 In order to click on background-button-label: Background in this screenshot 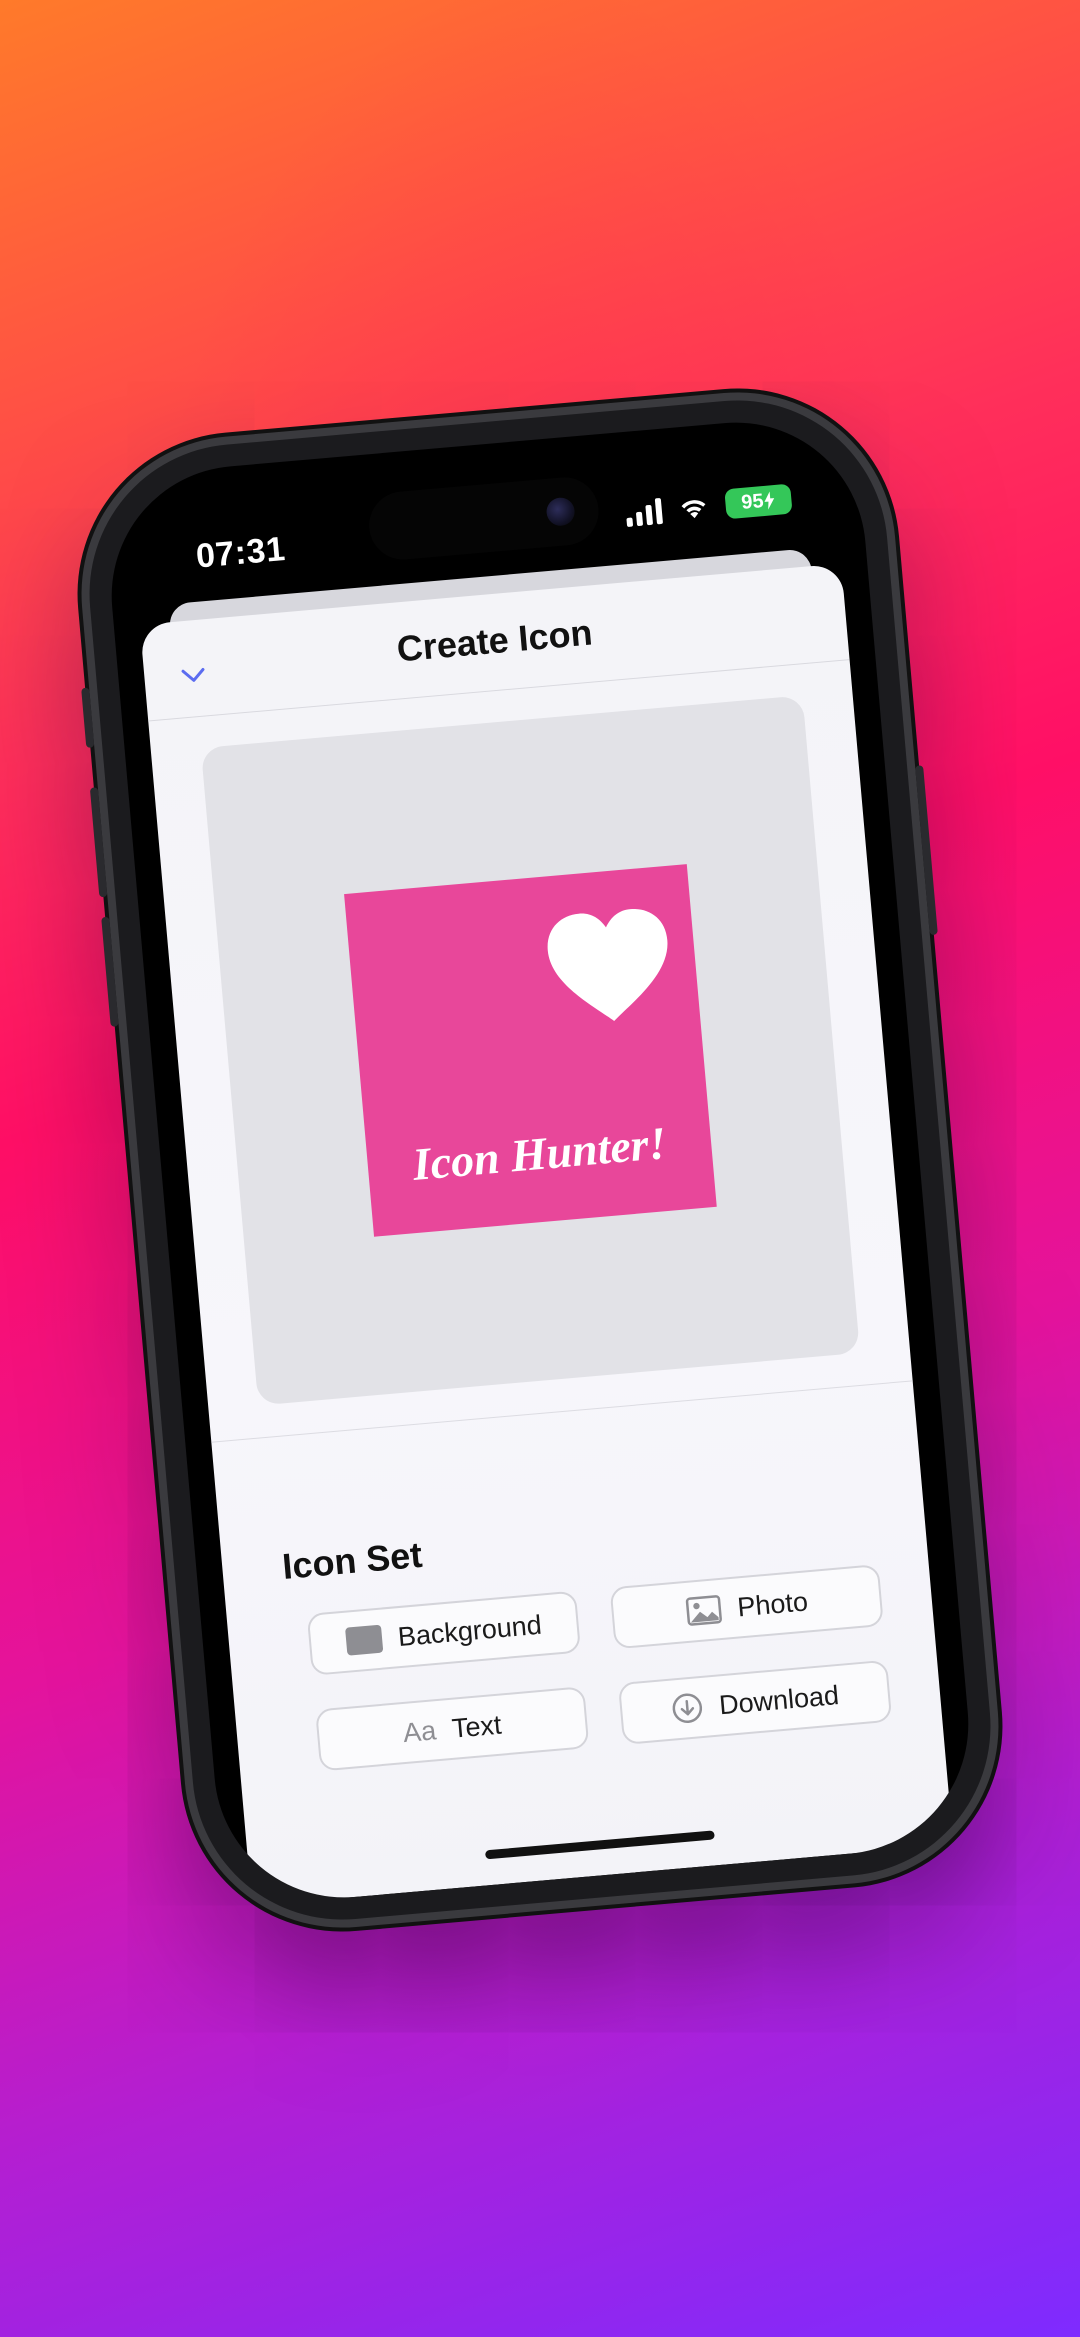, I will do `click(469, 1630)`.